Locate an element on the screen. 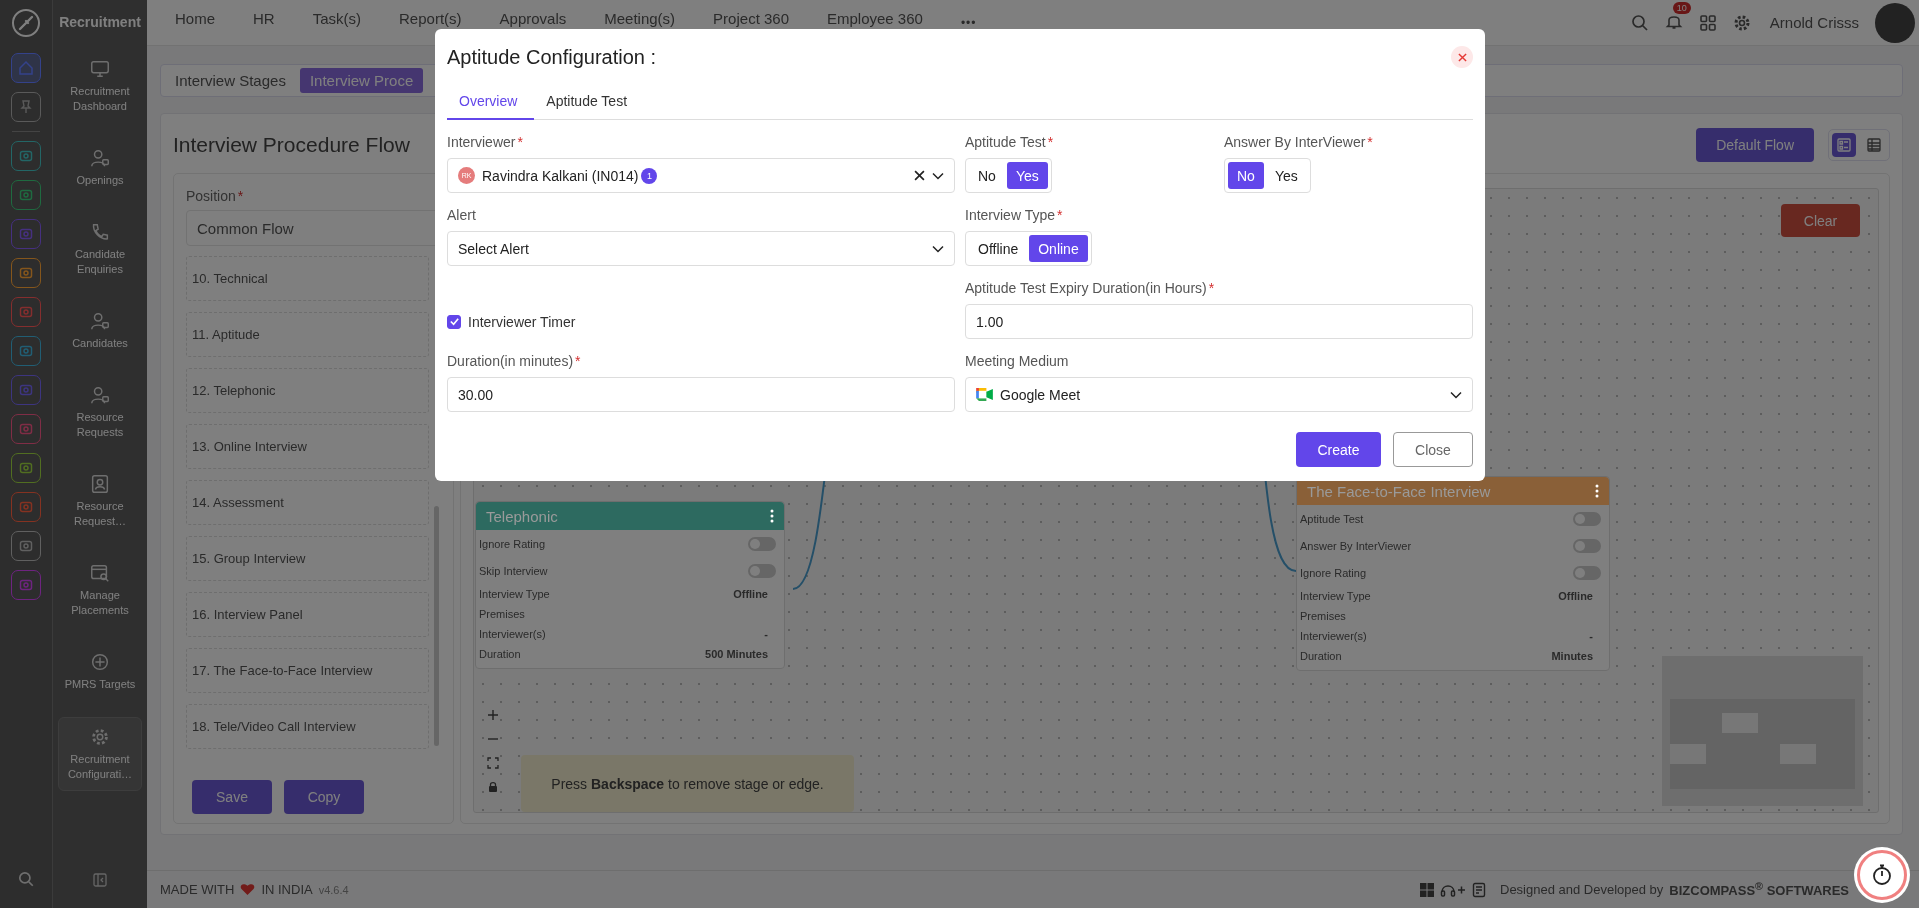  field-label: Aptitude Test is located at coordinates (1005, 142).